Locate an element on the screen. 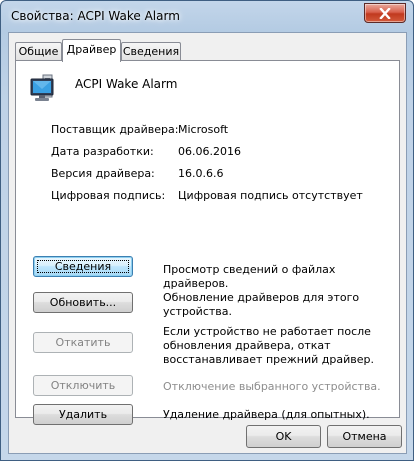 Image resolution: width=414 pixels, height=461 pixels. tab-general: Общие is located at coordinates (38, 51).